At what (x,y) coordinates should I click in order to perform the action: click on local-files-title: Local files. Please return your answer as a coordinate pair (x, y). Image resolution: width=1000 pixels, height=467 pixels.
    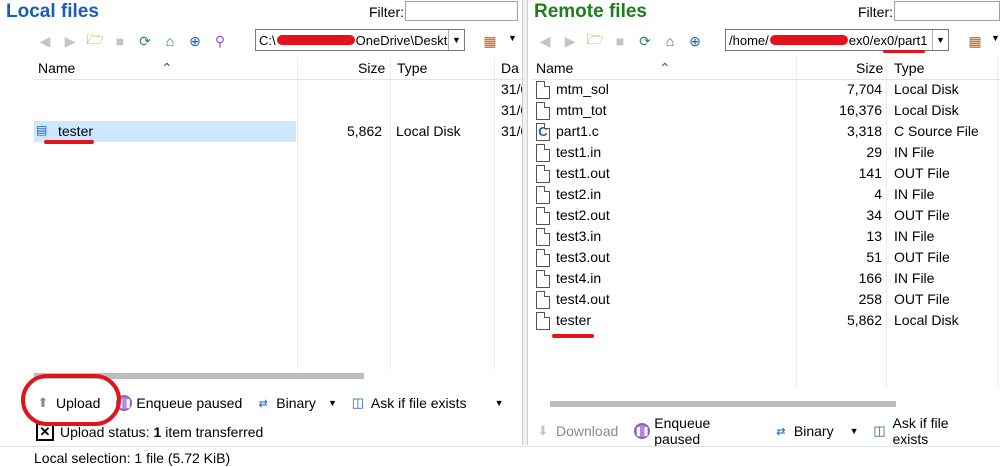
    Looking at the image, I should click on (52, 11).